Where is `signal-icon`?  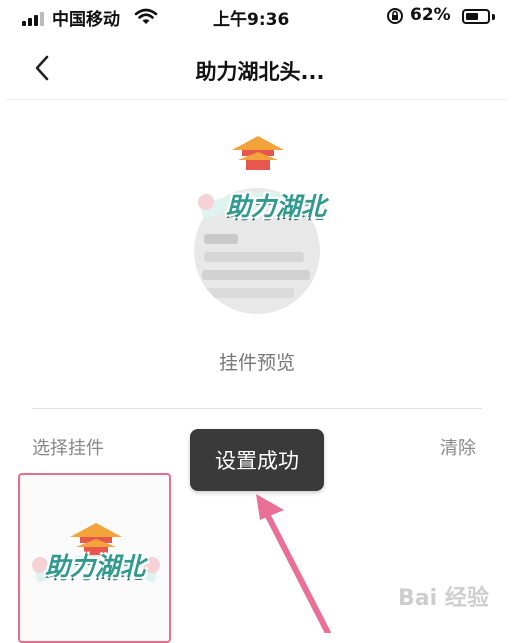
signal-icon is located at coordinates (36, 19).